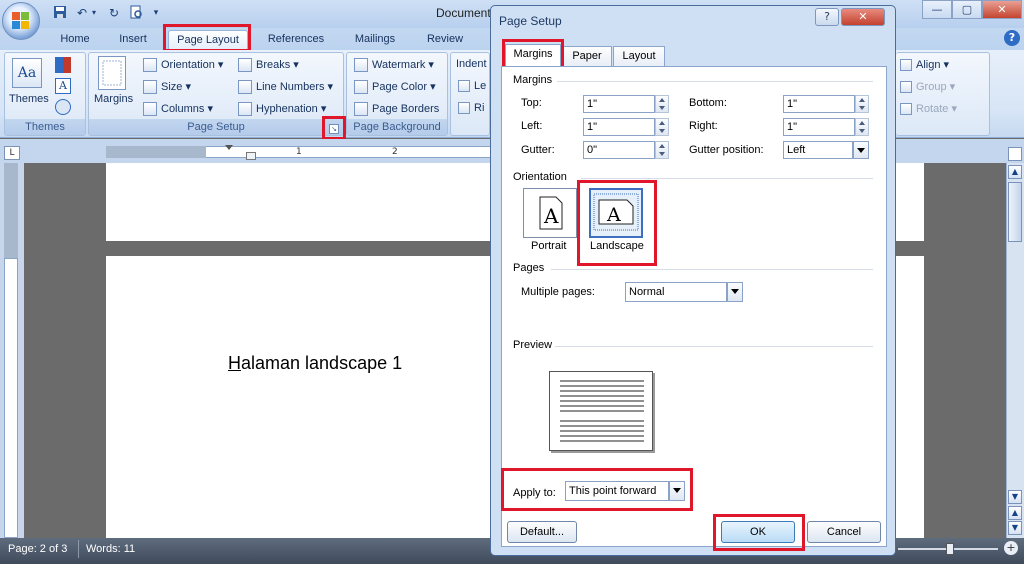 This screenshot has width=1024, height=564. I want to click on align-icon, so click(906, 65).